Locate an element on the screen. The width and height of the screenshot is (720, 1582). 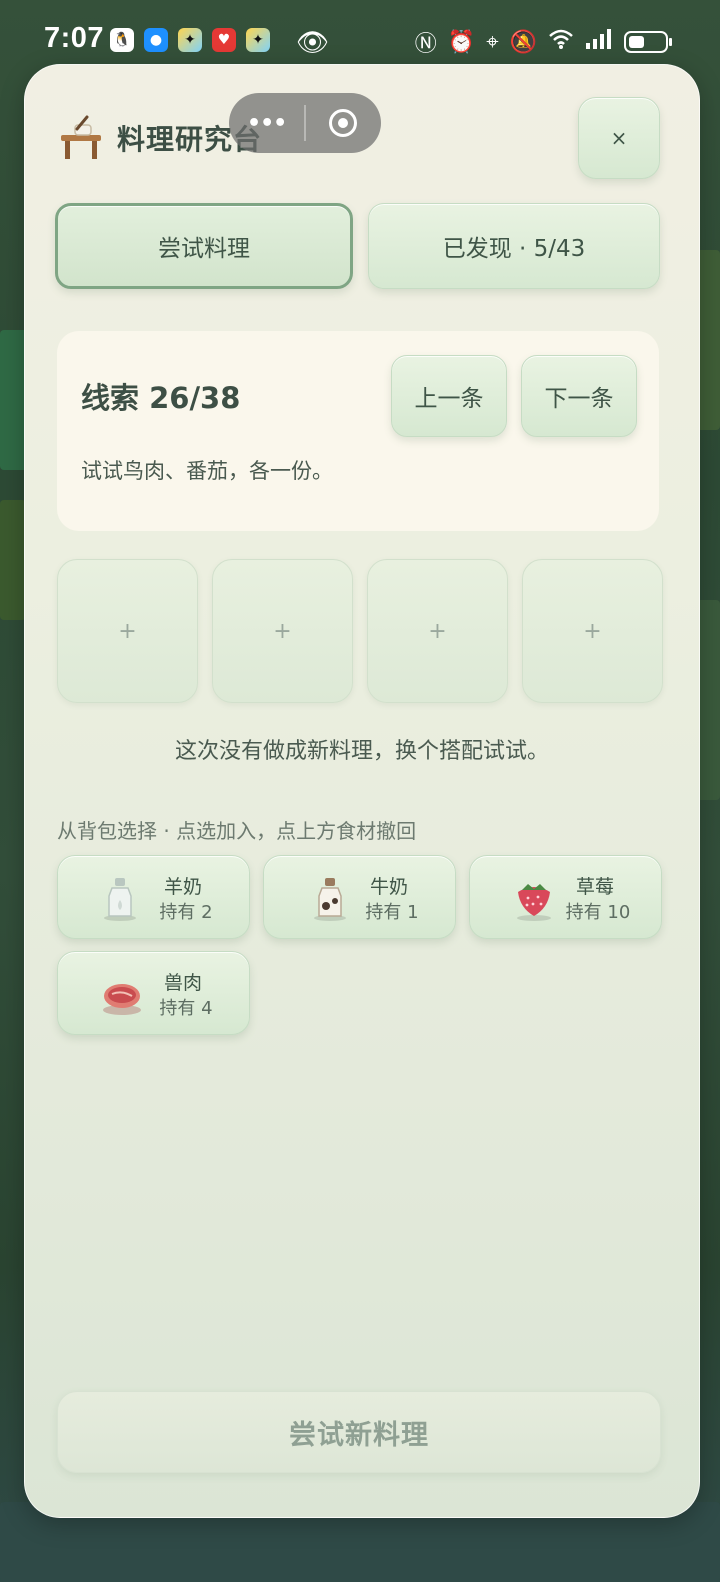
status-indicators: Ⓝ ⏰ ⌖ 🔕 is located at coordinates (543, 42).